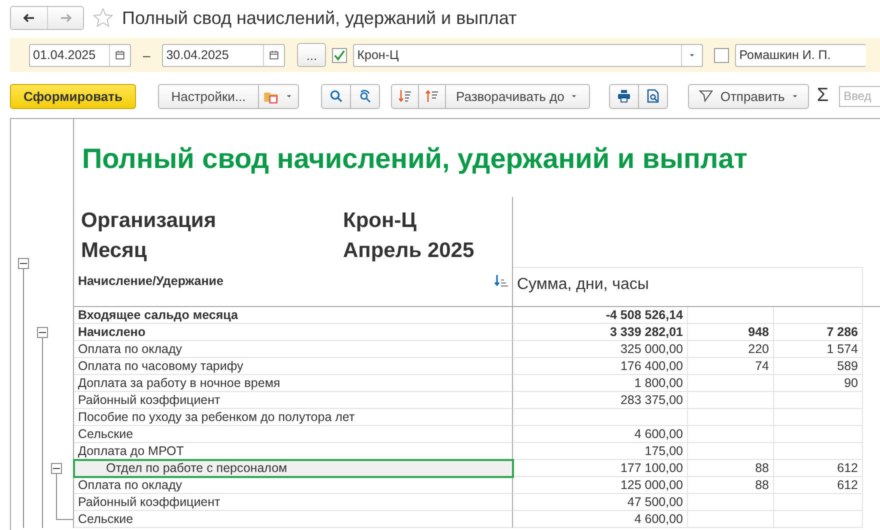  What do you see at coordinates (818, 383) in the screenshot?
I see `hours-cell: 90` at bounding box center [818, 383].